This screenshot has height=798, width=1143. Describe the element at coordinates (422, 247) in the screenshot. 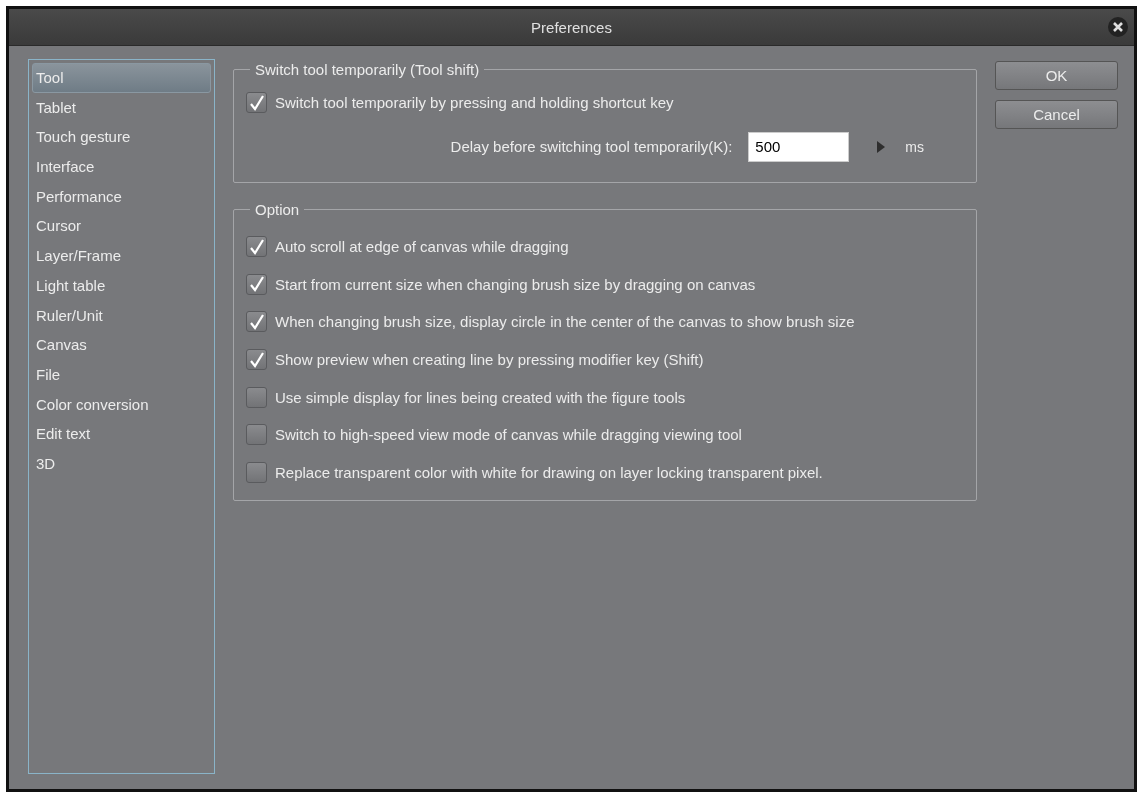

I see `checkbox-label: Auto scroll at edge of canvas while dragging` at that location.